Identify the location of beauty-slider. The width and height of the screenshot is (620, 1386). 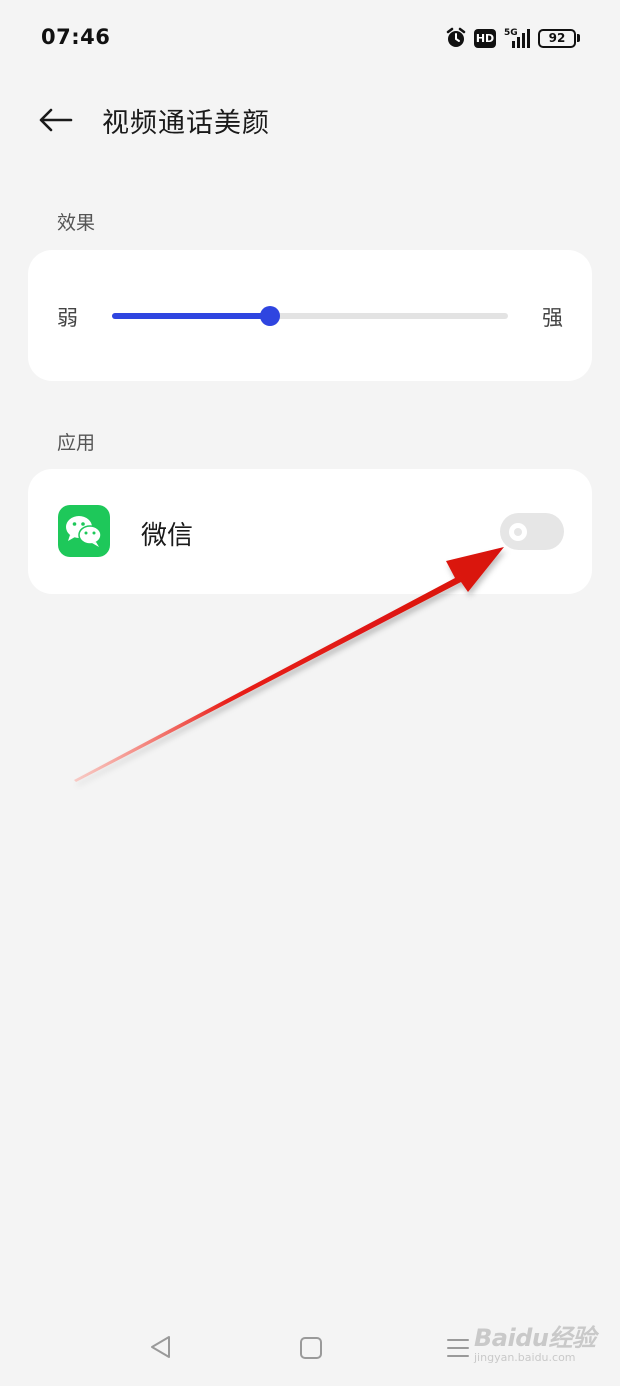
(310, 316).